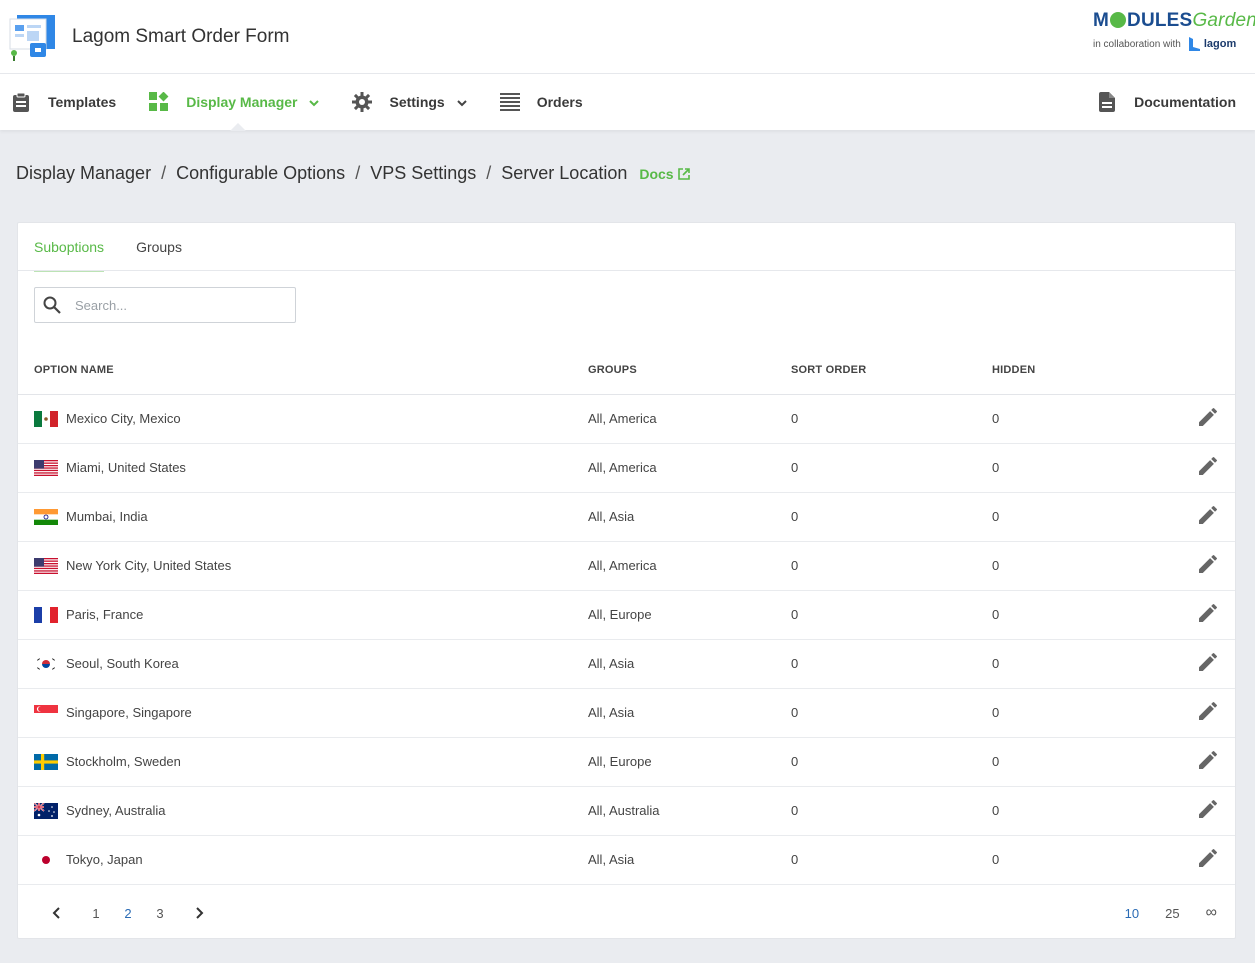 The width and height of the screenshot is (1255, 963). Describe the element at coordinates (1082, 371) in the screenshot. I see `column-header-hidden: HIDDEN` at that location.